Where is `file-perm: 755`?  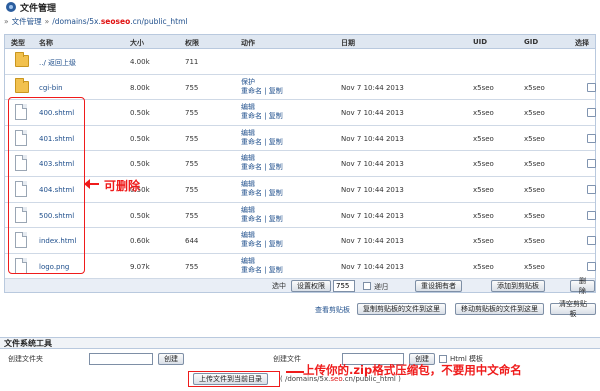
file-perm: 755 is located at coordinates (192, 215).